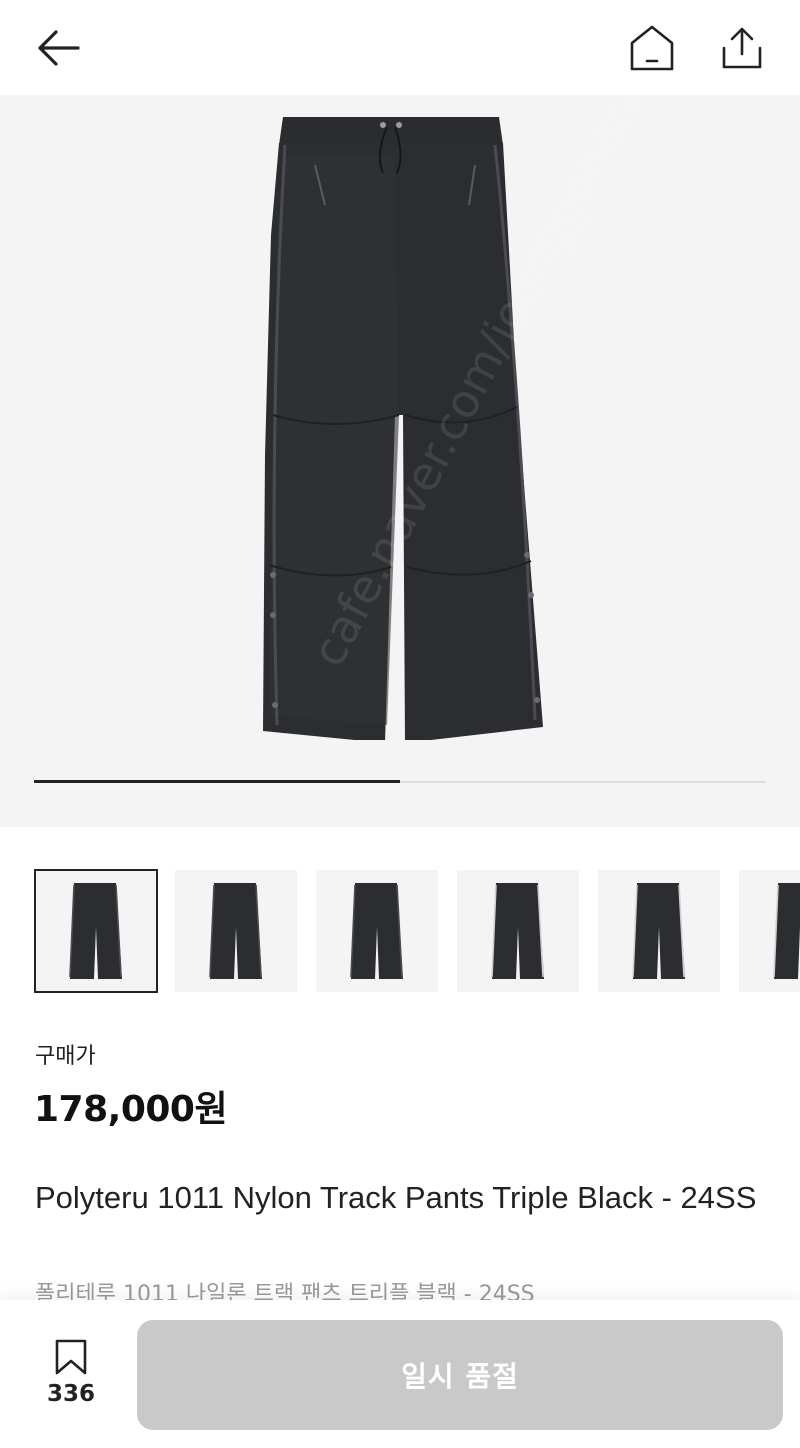  I want to click on carousel-progress-track, so click(400, 781).